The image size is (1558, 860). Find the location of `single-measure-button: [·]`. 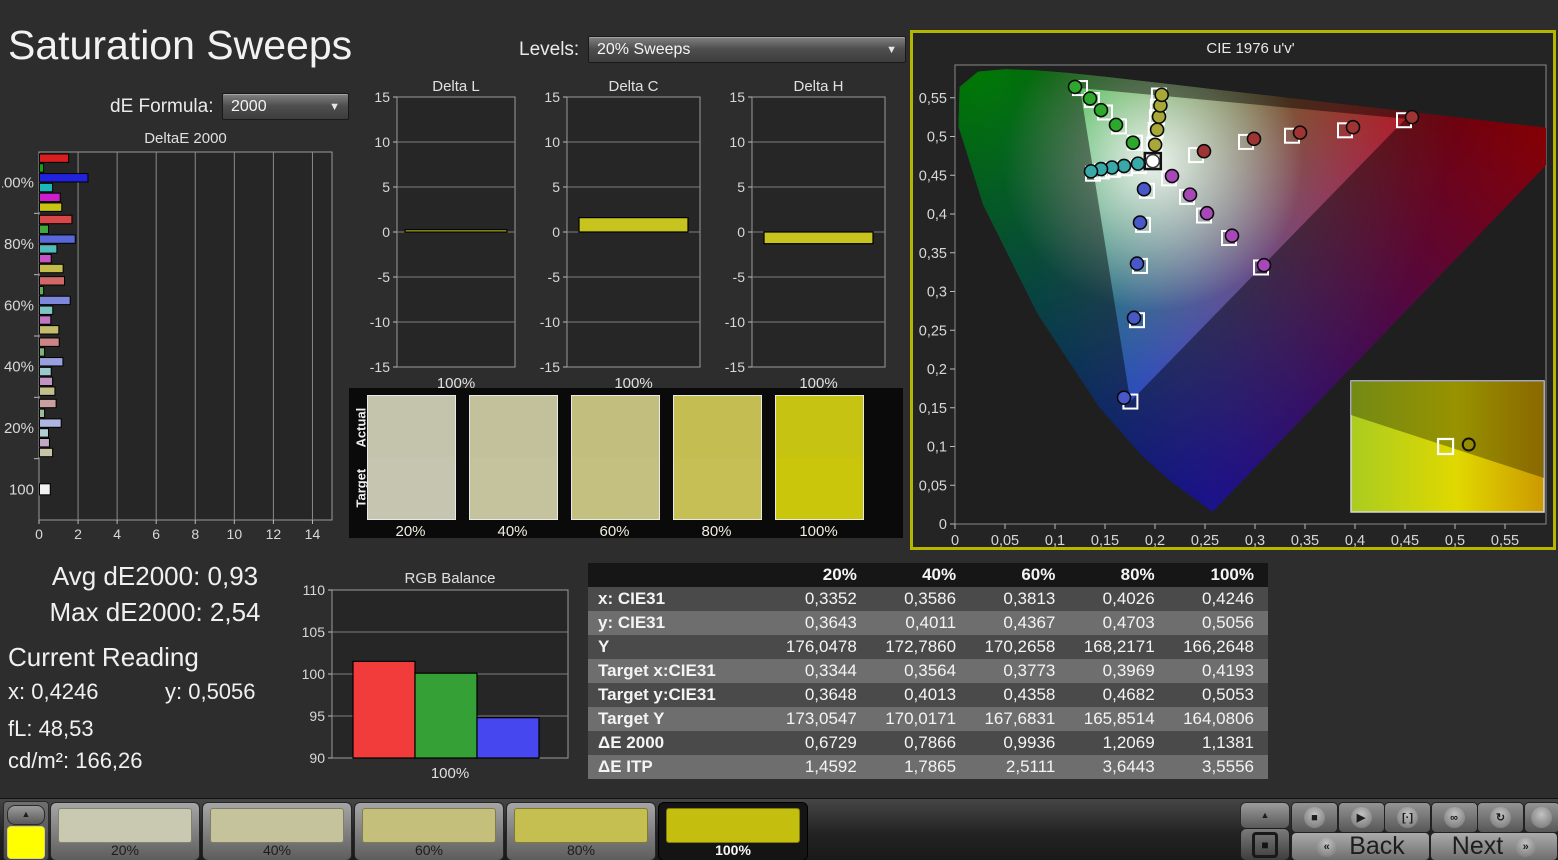

single-measure-button: [·] is located at coordinates (1407, 817).